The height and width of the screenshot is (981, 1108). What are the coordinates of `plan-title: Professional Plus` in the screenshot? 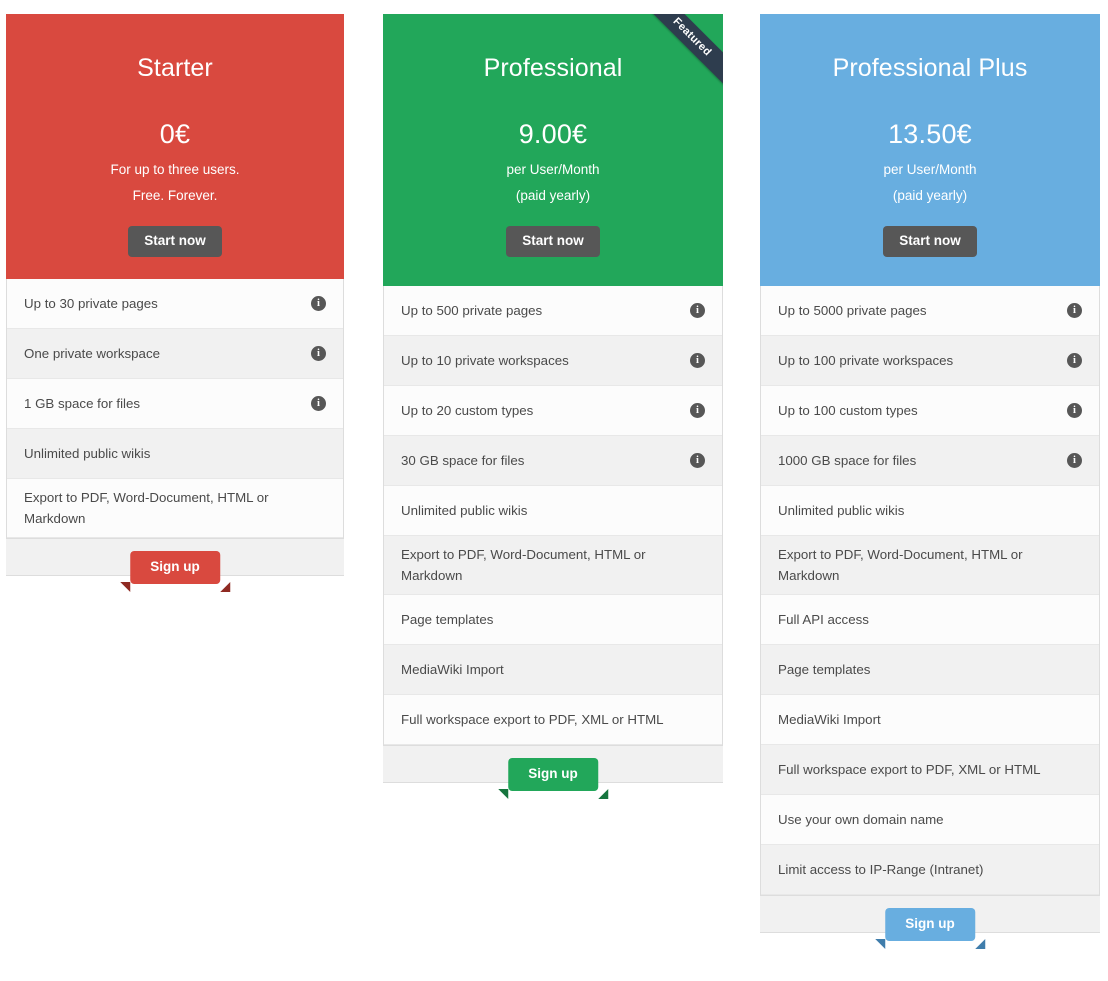 It's located at (930, 68).